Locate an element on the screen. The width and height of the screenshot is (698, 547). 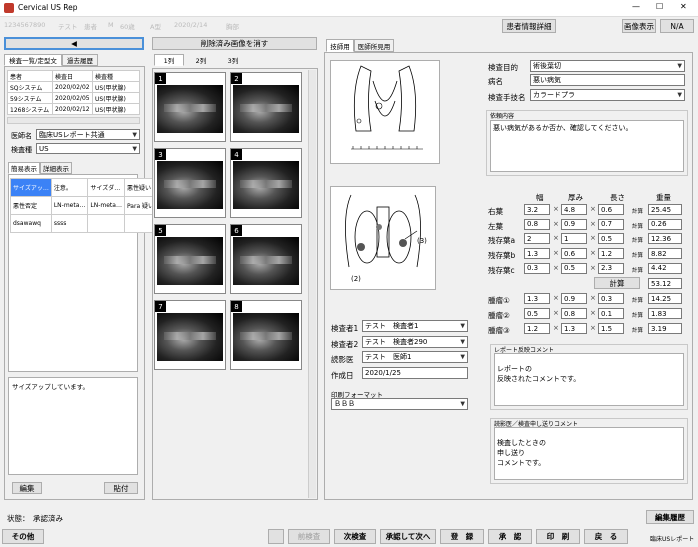
template-cell: 注意。 is located at coordinates (69, 187).